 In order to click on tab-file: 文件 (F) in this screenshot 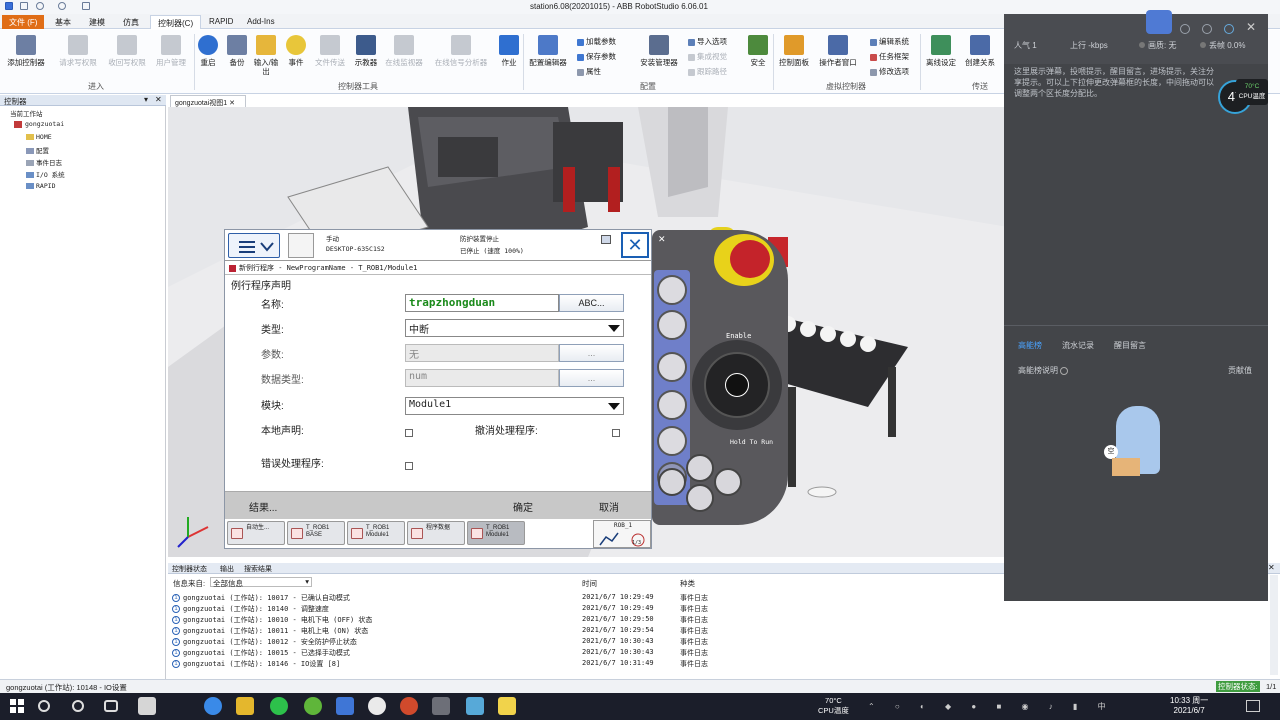, I will do `click(23, 22)`.